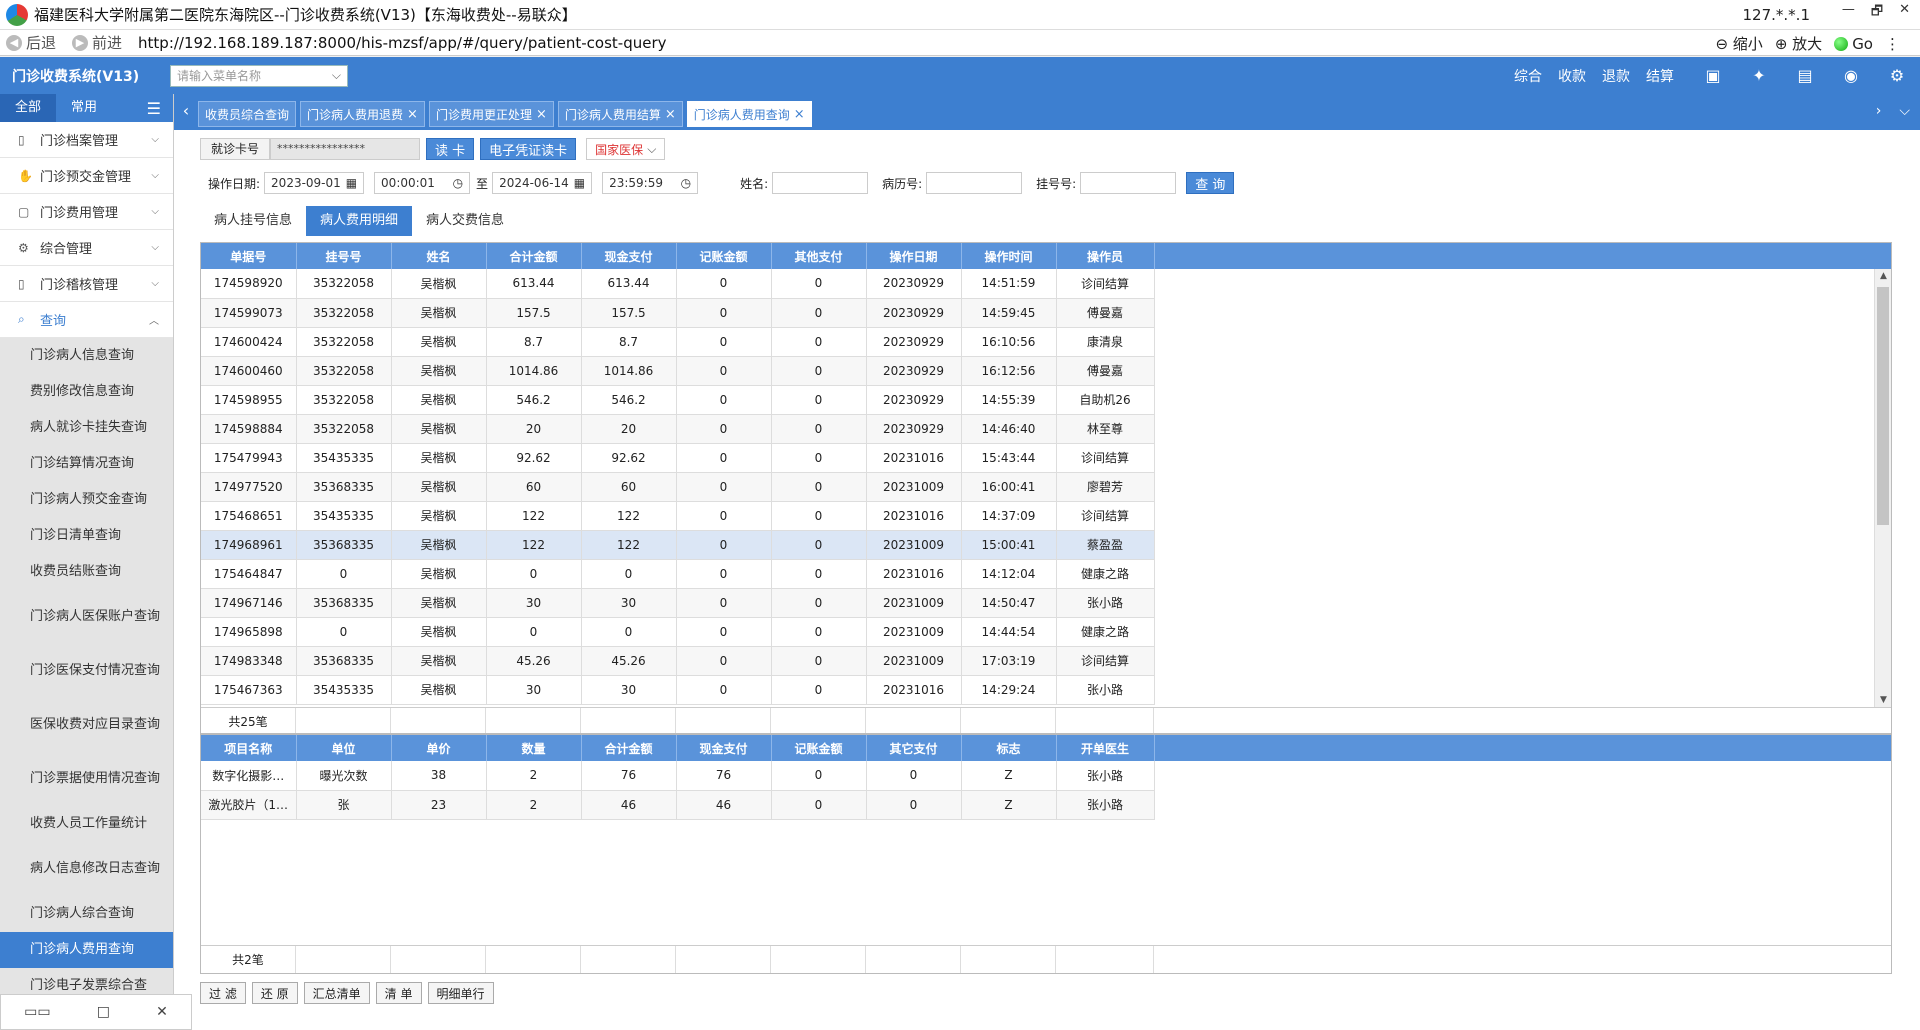 This screenshot has height=1030, width=1920. Describe the element at coordinates (534, 748) in the screenshot. I see `column-header: 数量` at that location.